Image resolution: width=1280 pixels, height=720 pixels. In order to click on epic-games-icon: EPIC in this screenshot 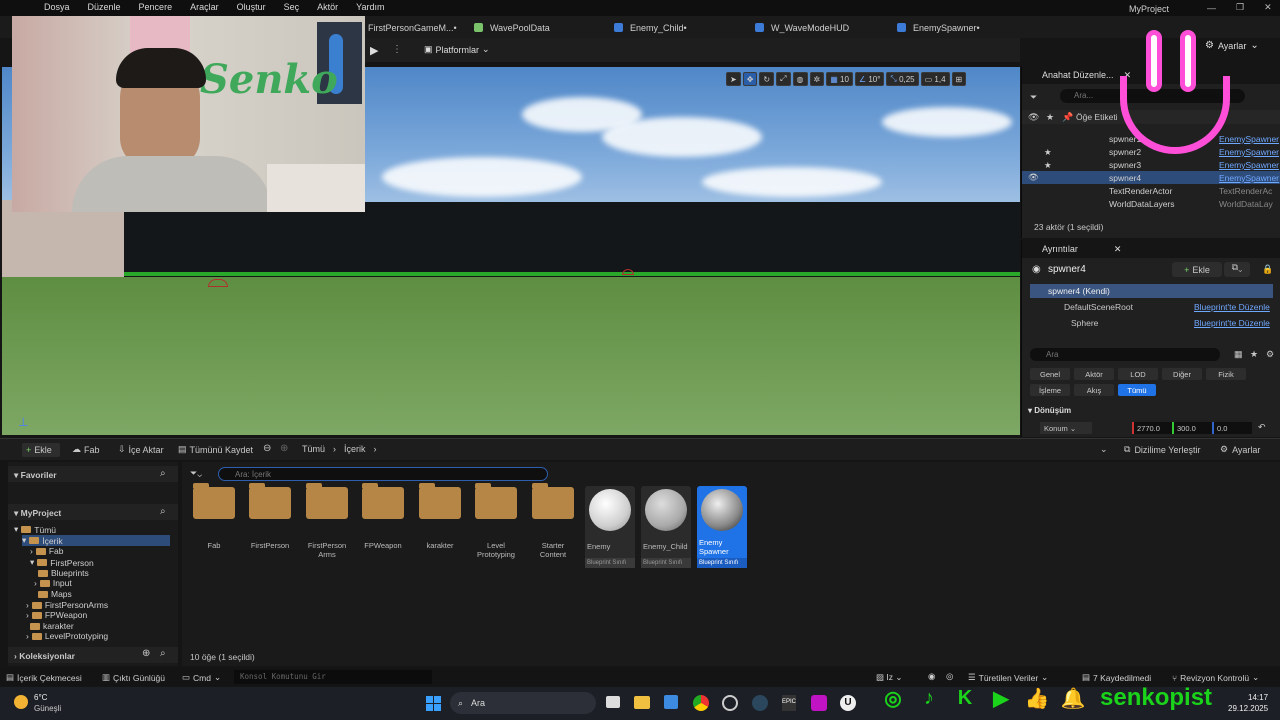, I will do `click(789, 703)`.